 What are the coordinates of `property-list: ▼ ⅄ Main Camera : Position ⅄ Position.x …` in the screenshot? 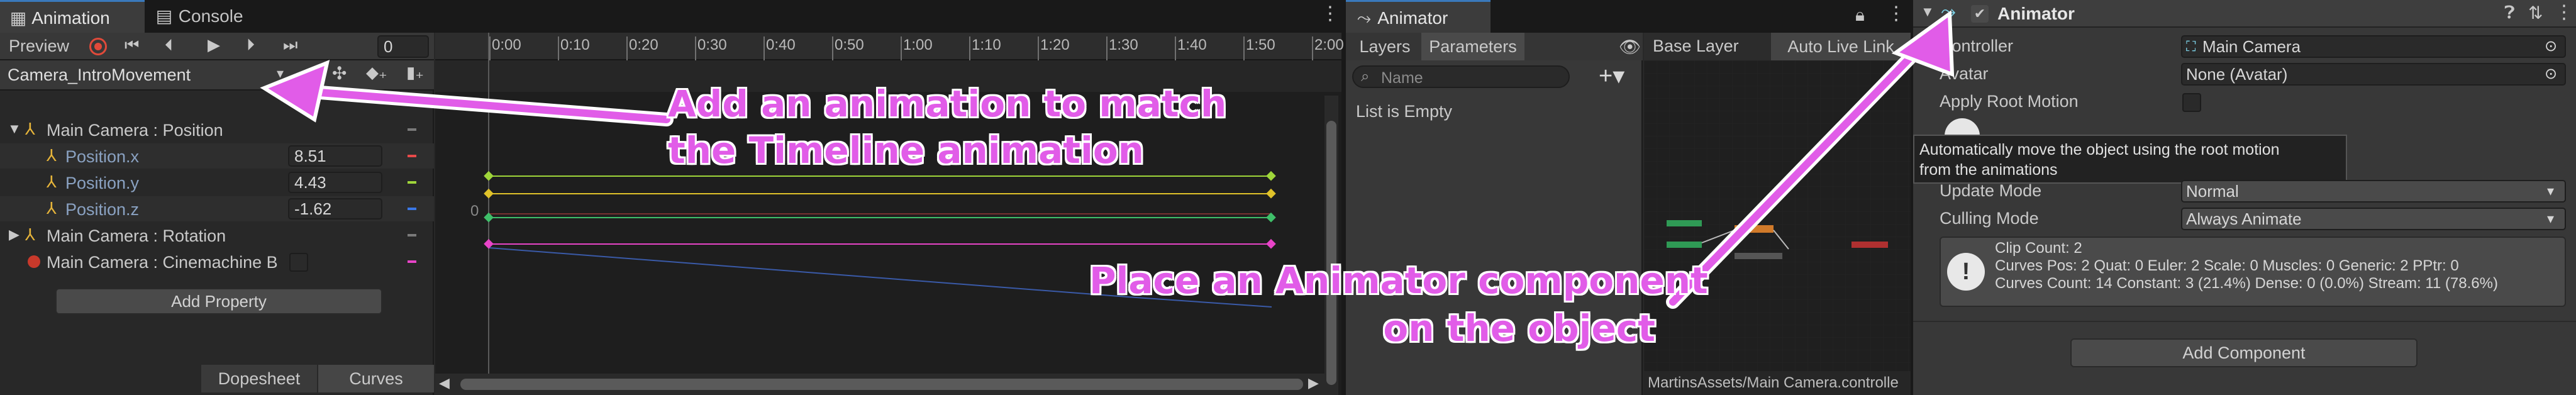 It's located at (217, 229).